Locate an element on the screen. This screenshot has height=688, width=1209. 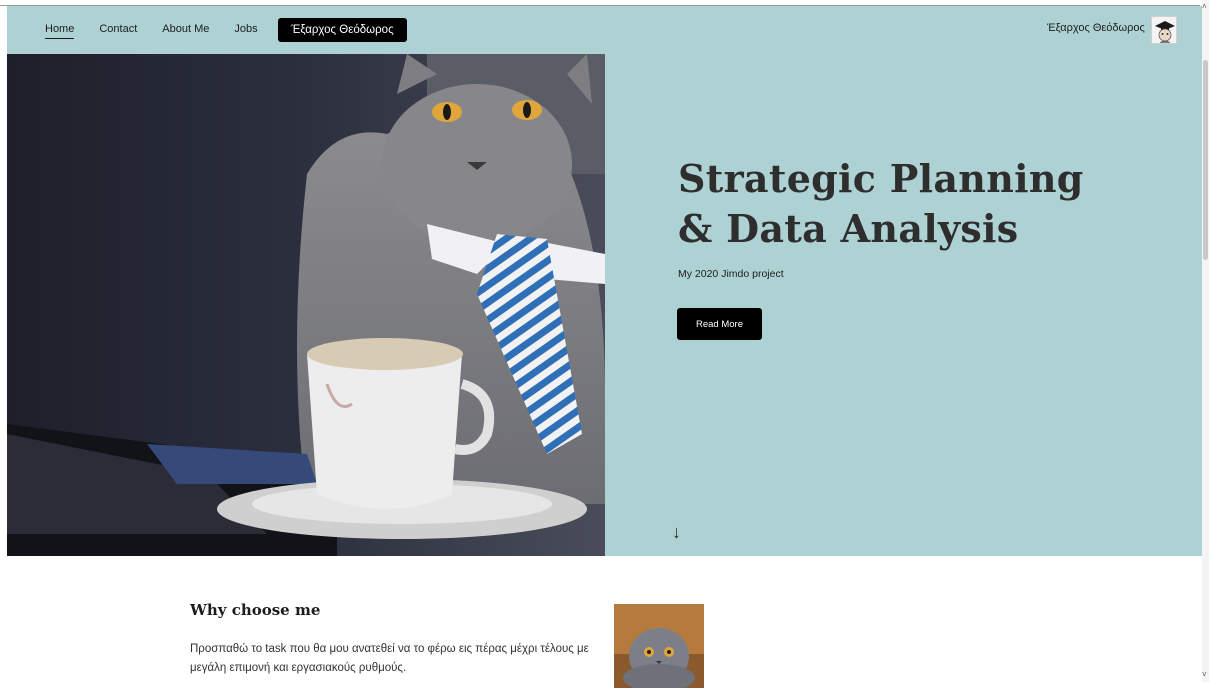
scroll-down-icon: ↓ is located at coordinates (676, 532).